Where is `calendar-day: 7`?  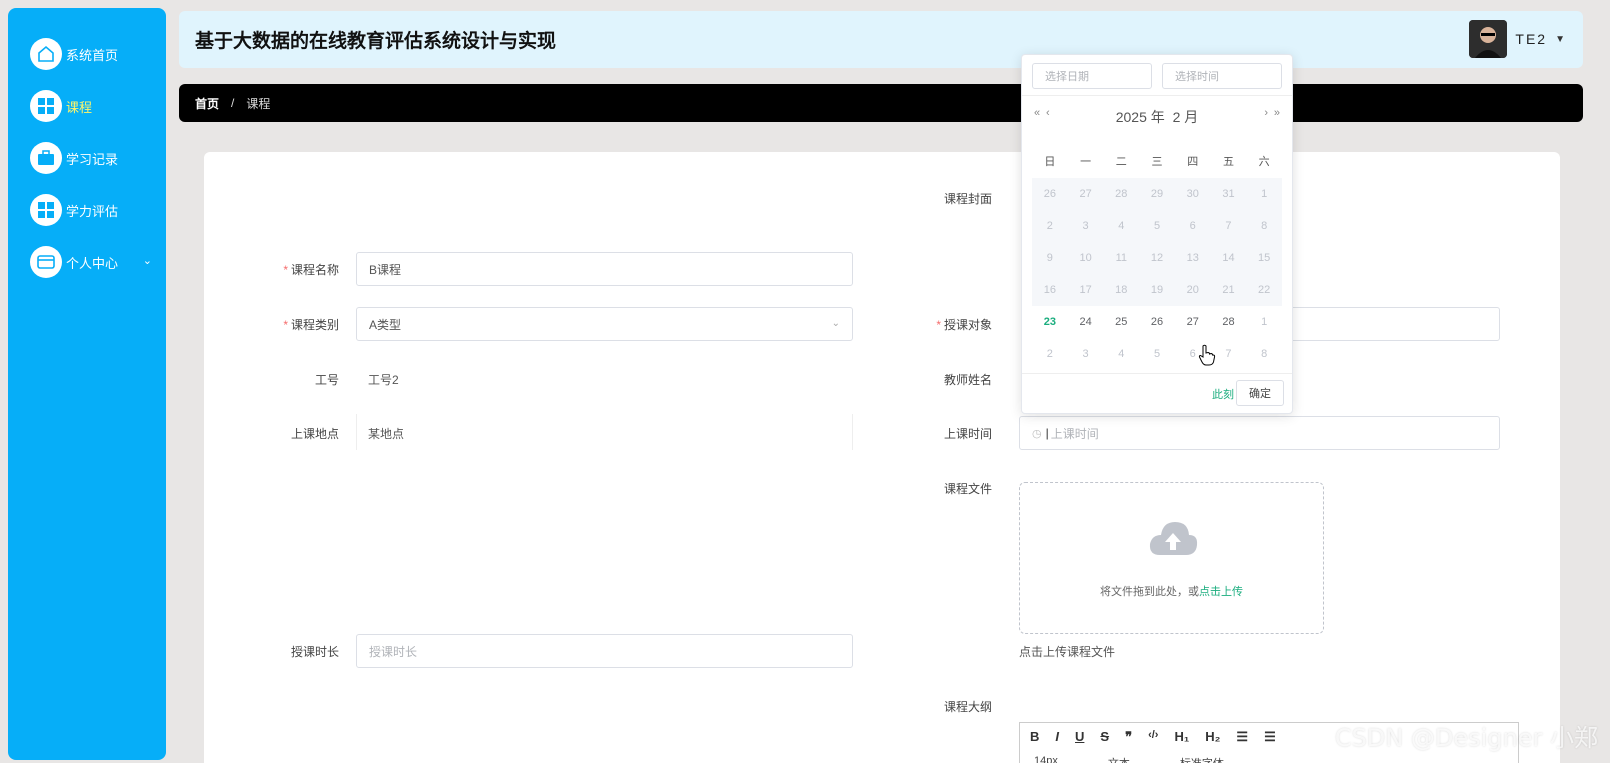
calendar-day: 7 is located at coordinates (1228, 226).